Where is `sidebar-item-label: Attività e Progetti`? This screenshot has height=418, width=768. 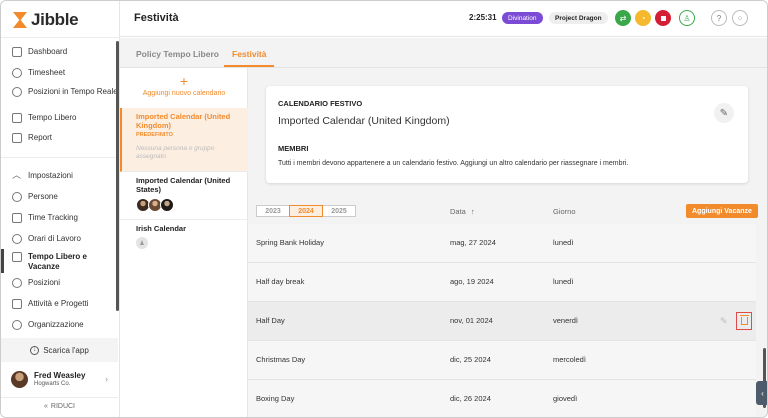 sidebar-item-label: Attività e Progetti is located at coordinates (58, 303).